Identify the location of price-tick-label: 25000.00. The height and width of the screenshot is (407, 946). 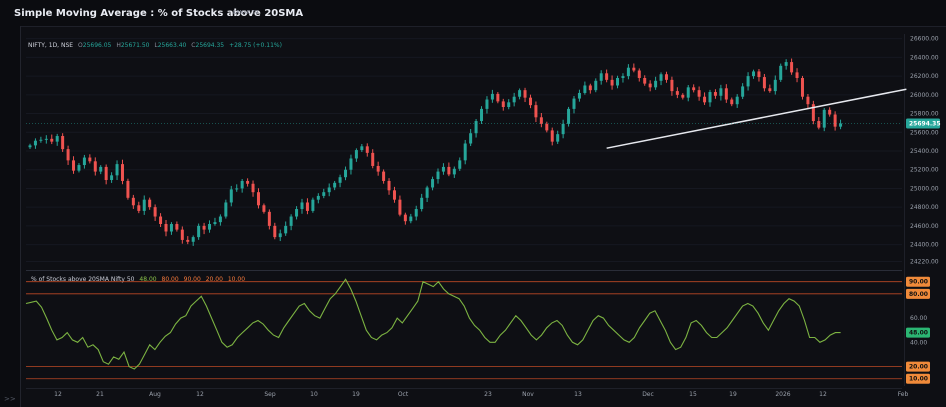
(924, 188).